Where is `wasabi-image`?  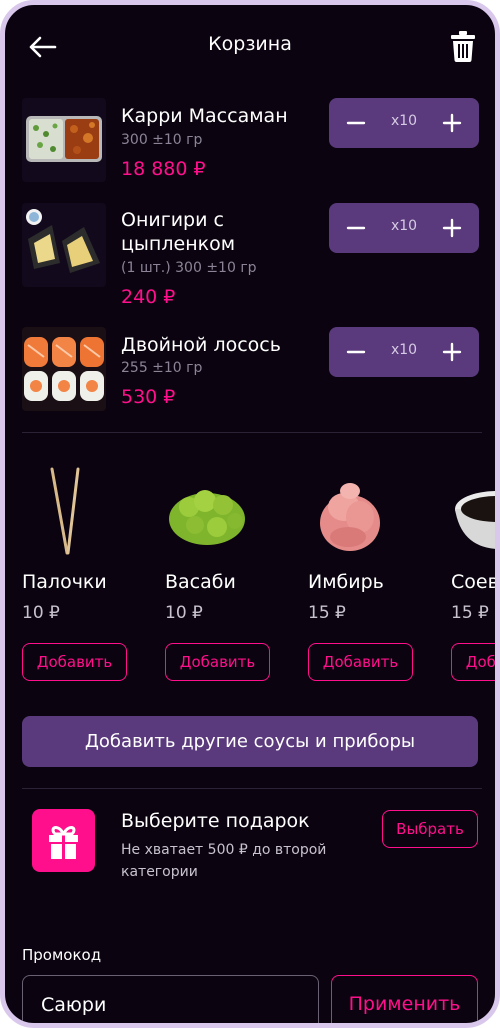
wasabi-image is located at coordinates (207, 517).